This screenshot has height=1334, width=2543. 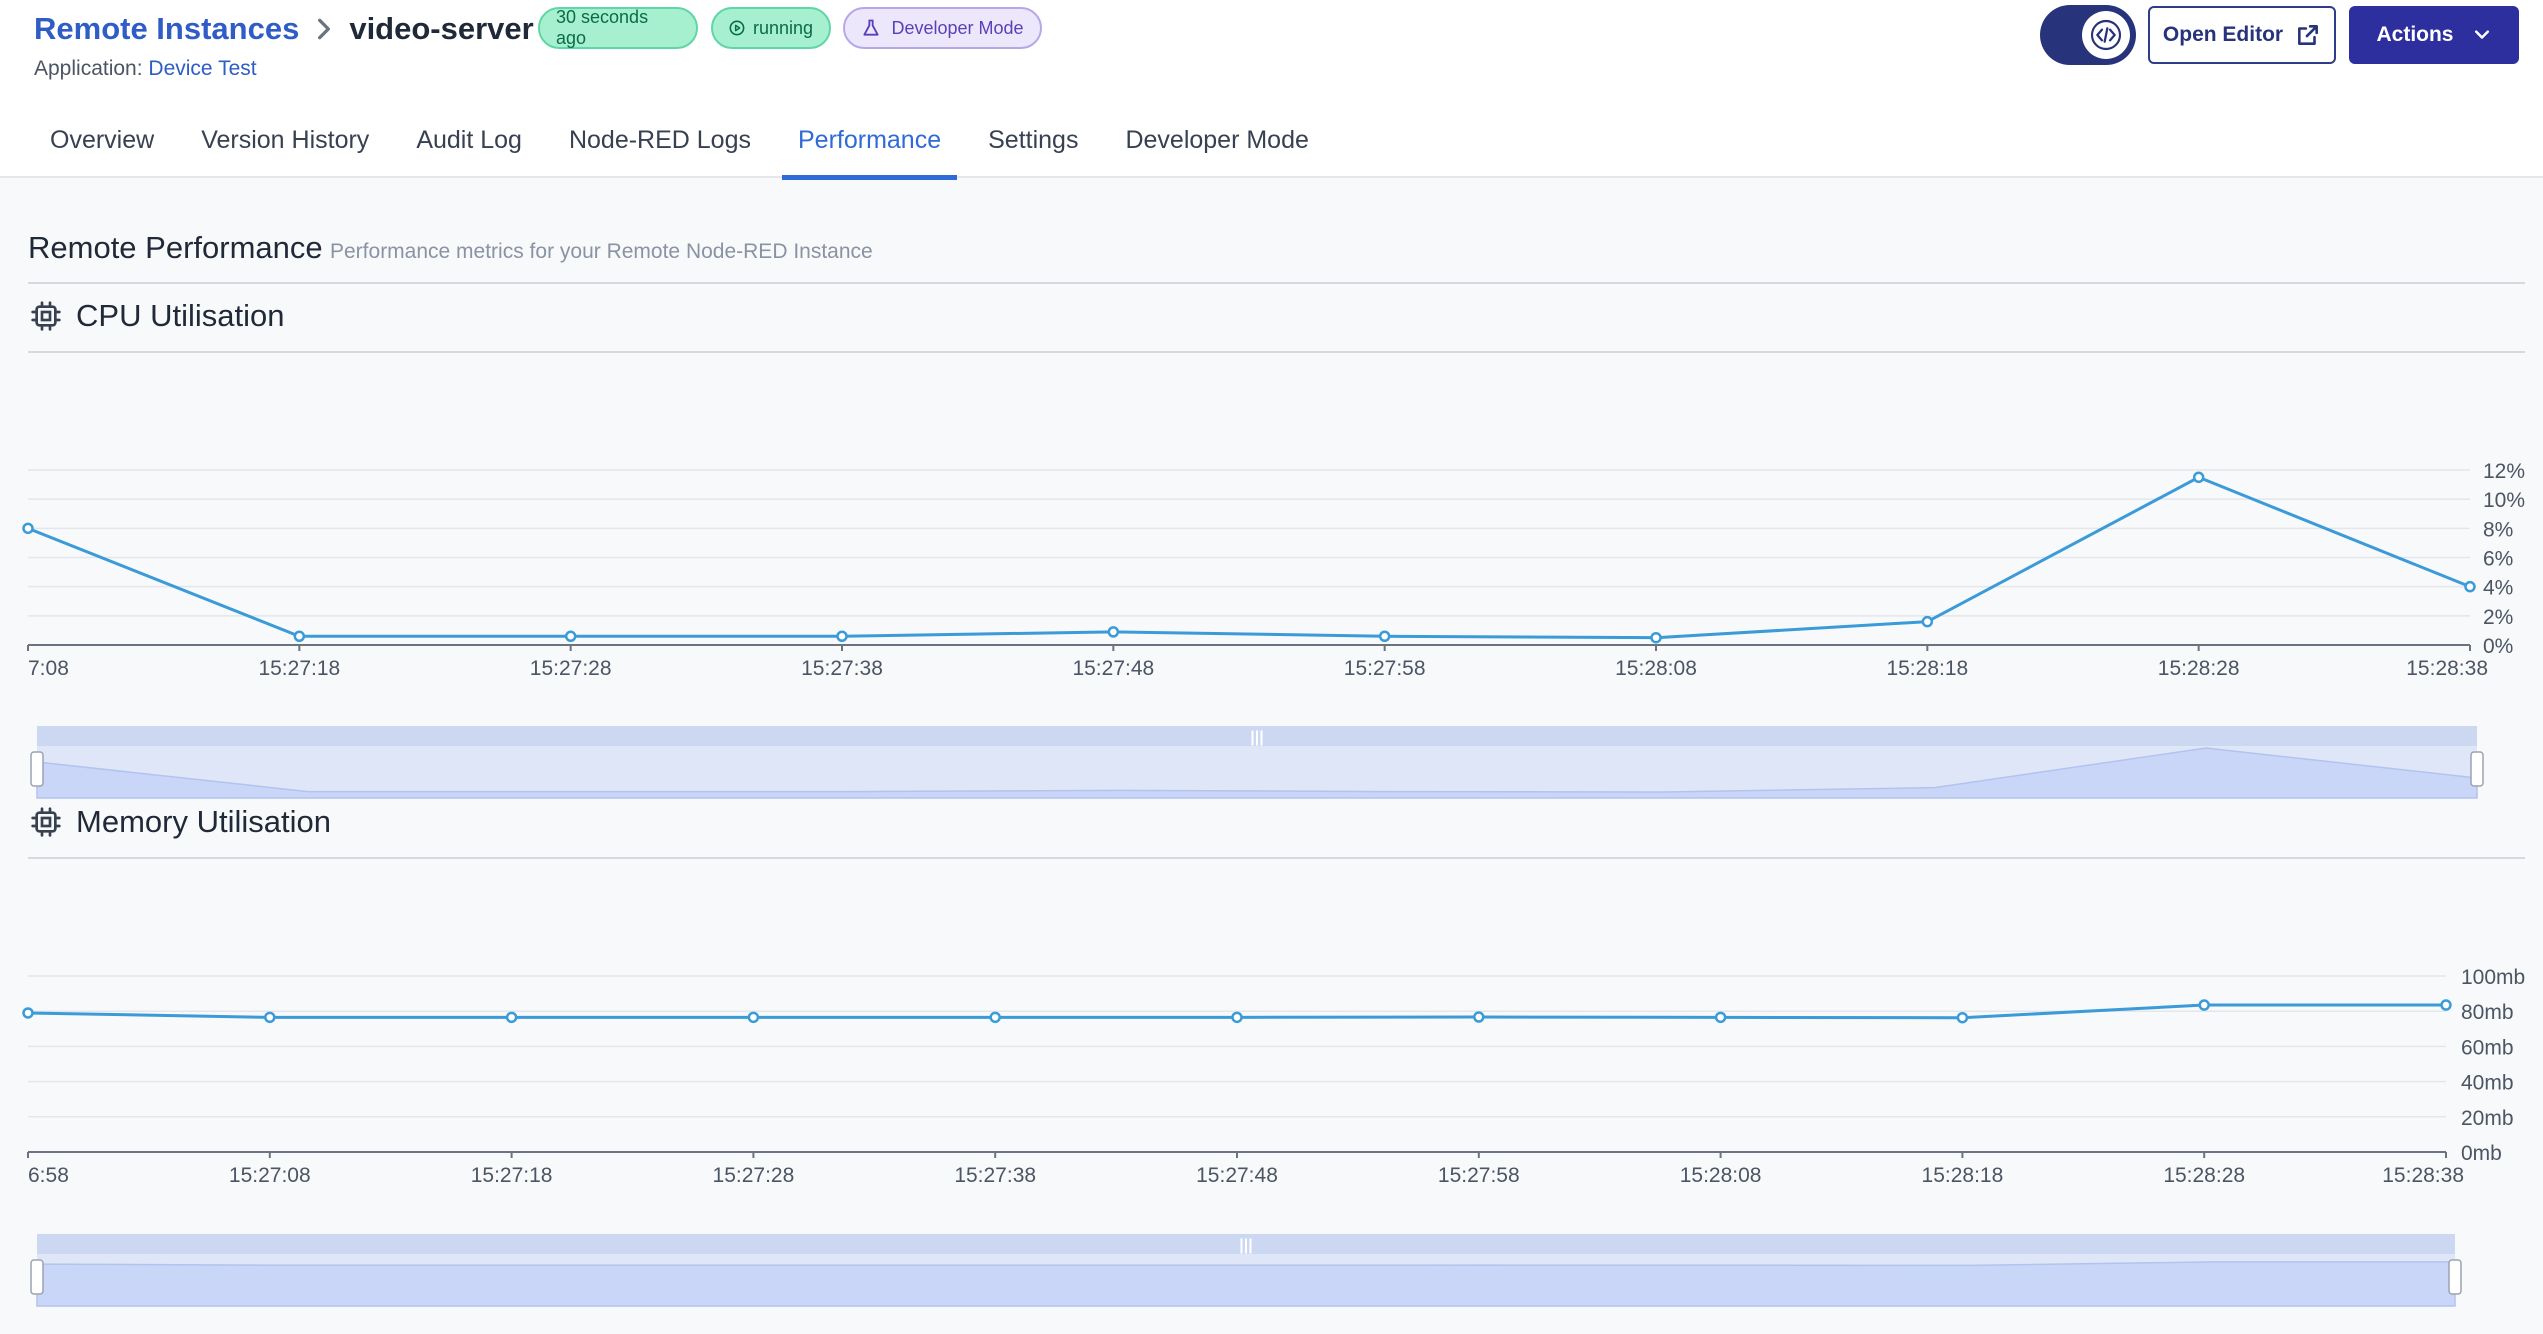 I want to click on last-seen-badge: 30 seconds ago, so click(x=618, y=28).